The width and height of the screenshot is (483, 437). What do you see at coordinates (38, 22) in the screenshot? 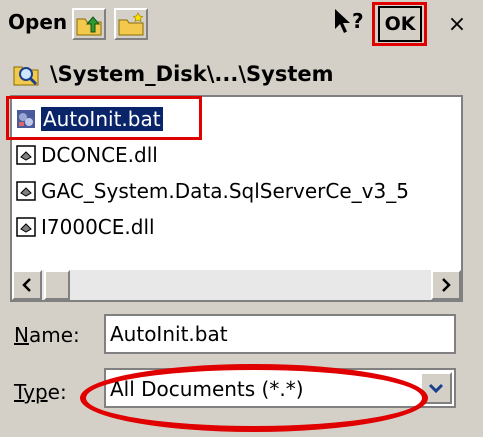
I see `dialog-title: Open` at bounding box center [38, 22].